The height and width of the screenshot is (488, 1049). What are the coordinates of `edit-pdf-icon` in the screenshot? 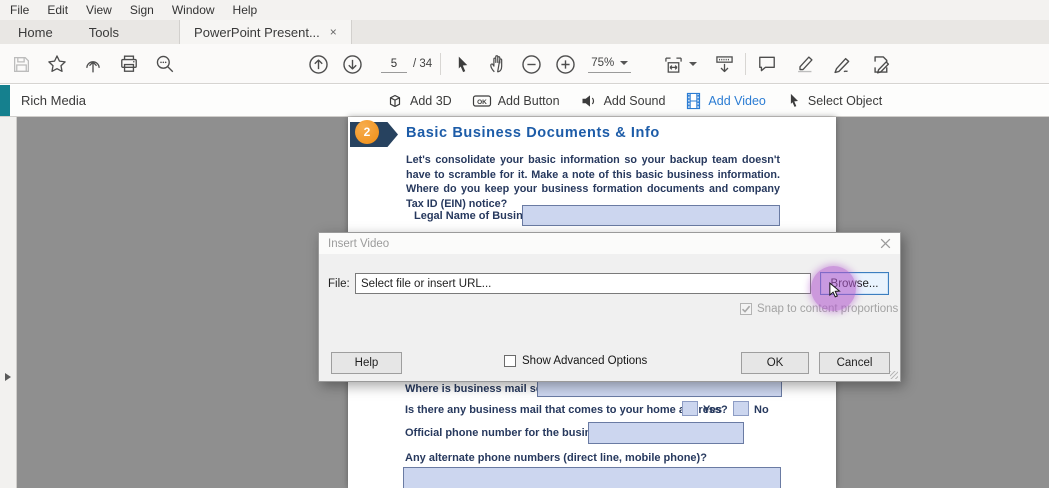 It's located at (881, 64).